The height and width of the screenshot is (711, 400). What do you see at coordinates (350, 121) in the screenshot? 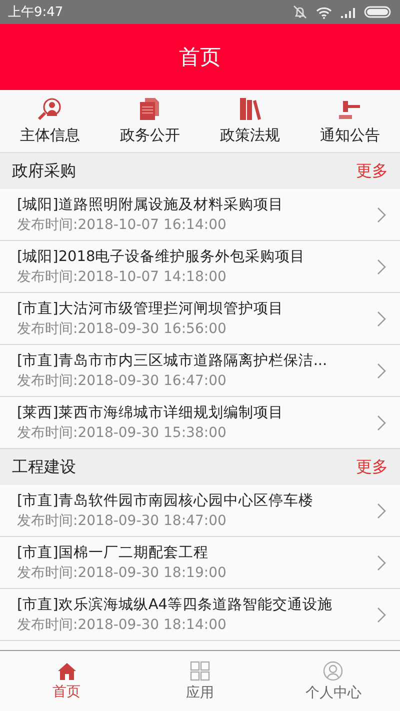
I see `shortcut-button: 通知公告` at bounding box center [350, 121].